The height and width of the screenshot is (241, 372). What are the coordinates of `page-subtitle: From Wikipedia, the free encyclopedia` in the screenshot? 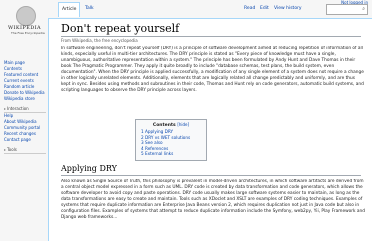 It's located at (99, 40).